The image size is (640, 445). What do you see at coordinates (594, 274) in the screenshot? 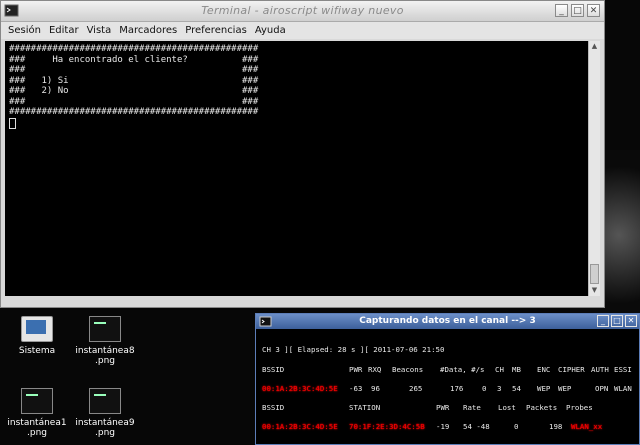
I see `scrollbar-thumb` at bounding box center [594, 274].